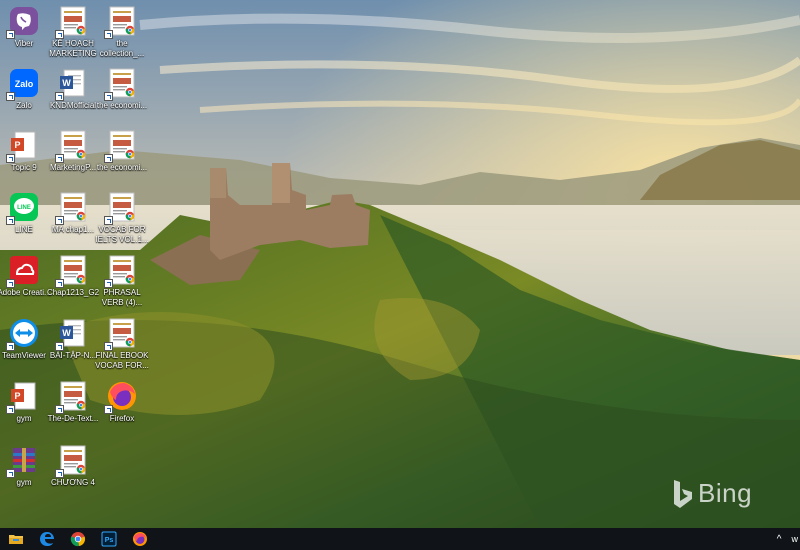 This screenshot has height=550, width=800. I want to click on viber-icon, so click(23, 22).